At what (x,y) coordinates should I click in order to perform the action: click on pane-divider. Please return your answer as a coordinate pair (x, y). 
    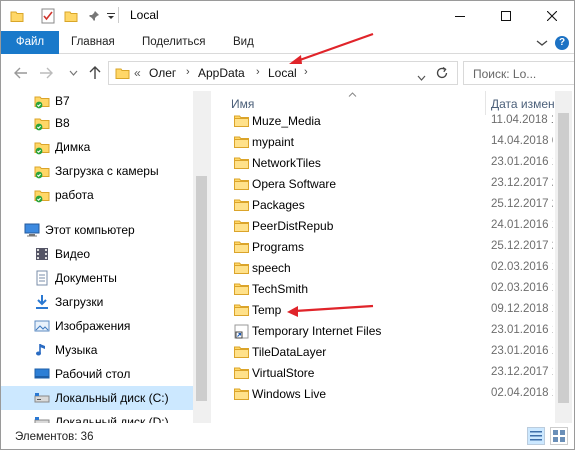
    Looking at the image, I should click on (210, 257).